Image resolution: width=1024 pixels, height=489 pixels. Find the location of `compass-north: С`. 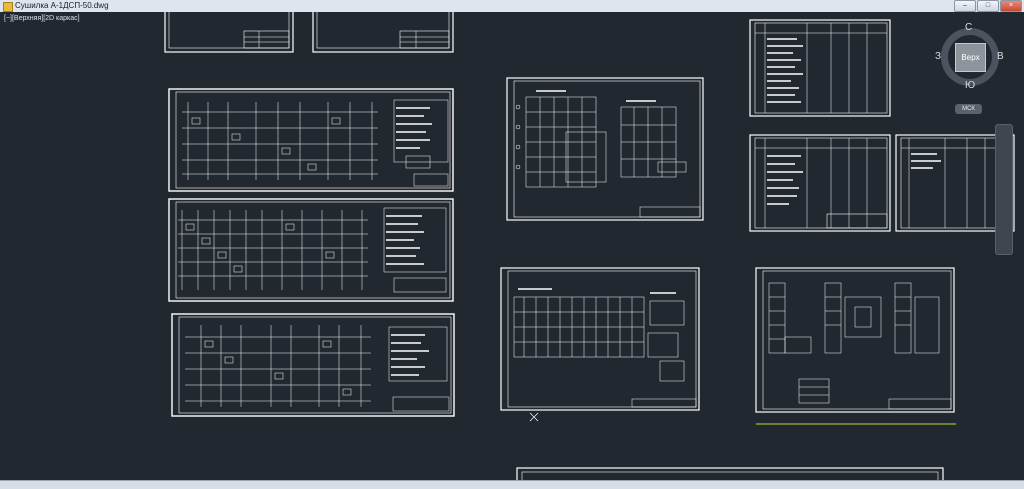

compass-north: С is located at coordinates (968, 27).